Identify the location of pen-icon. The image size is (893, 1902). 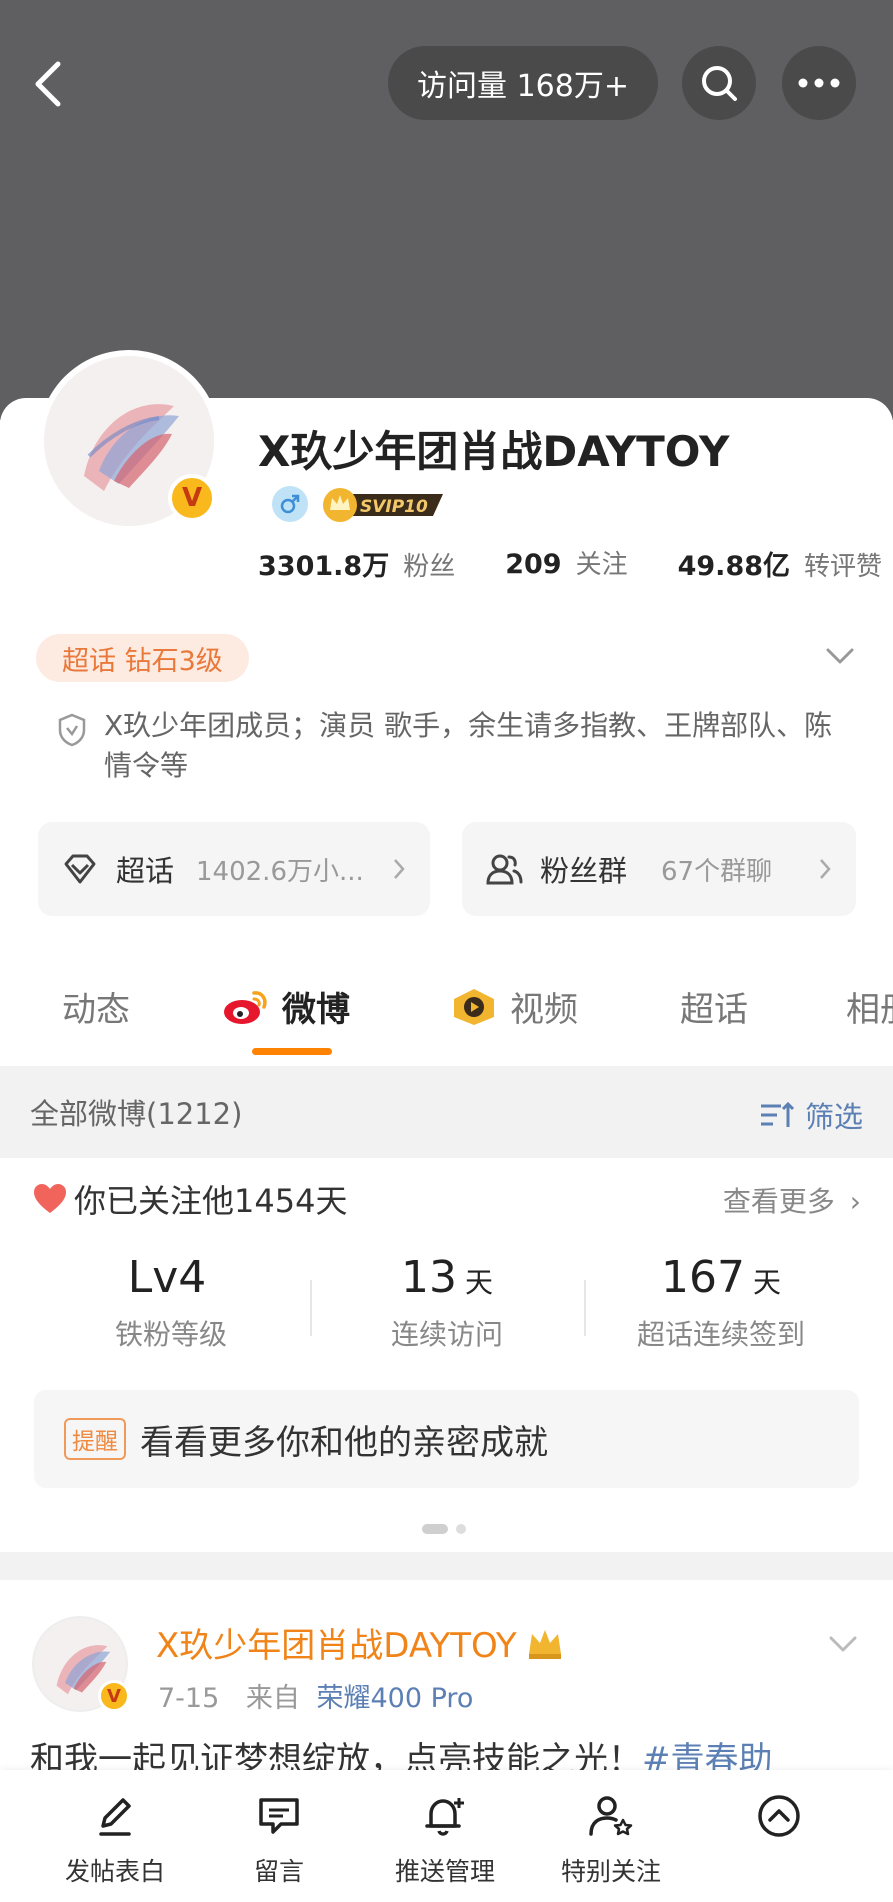
(115, 1817).